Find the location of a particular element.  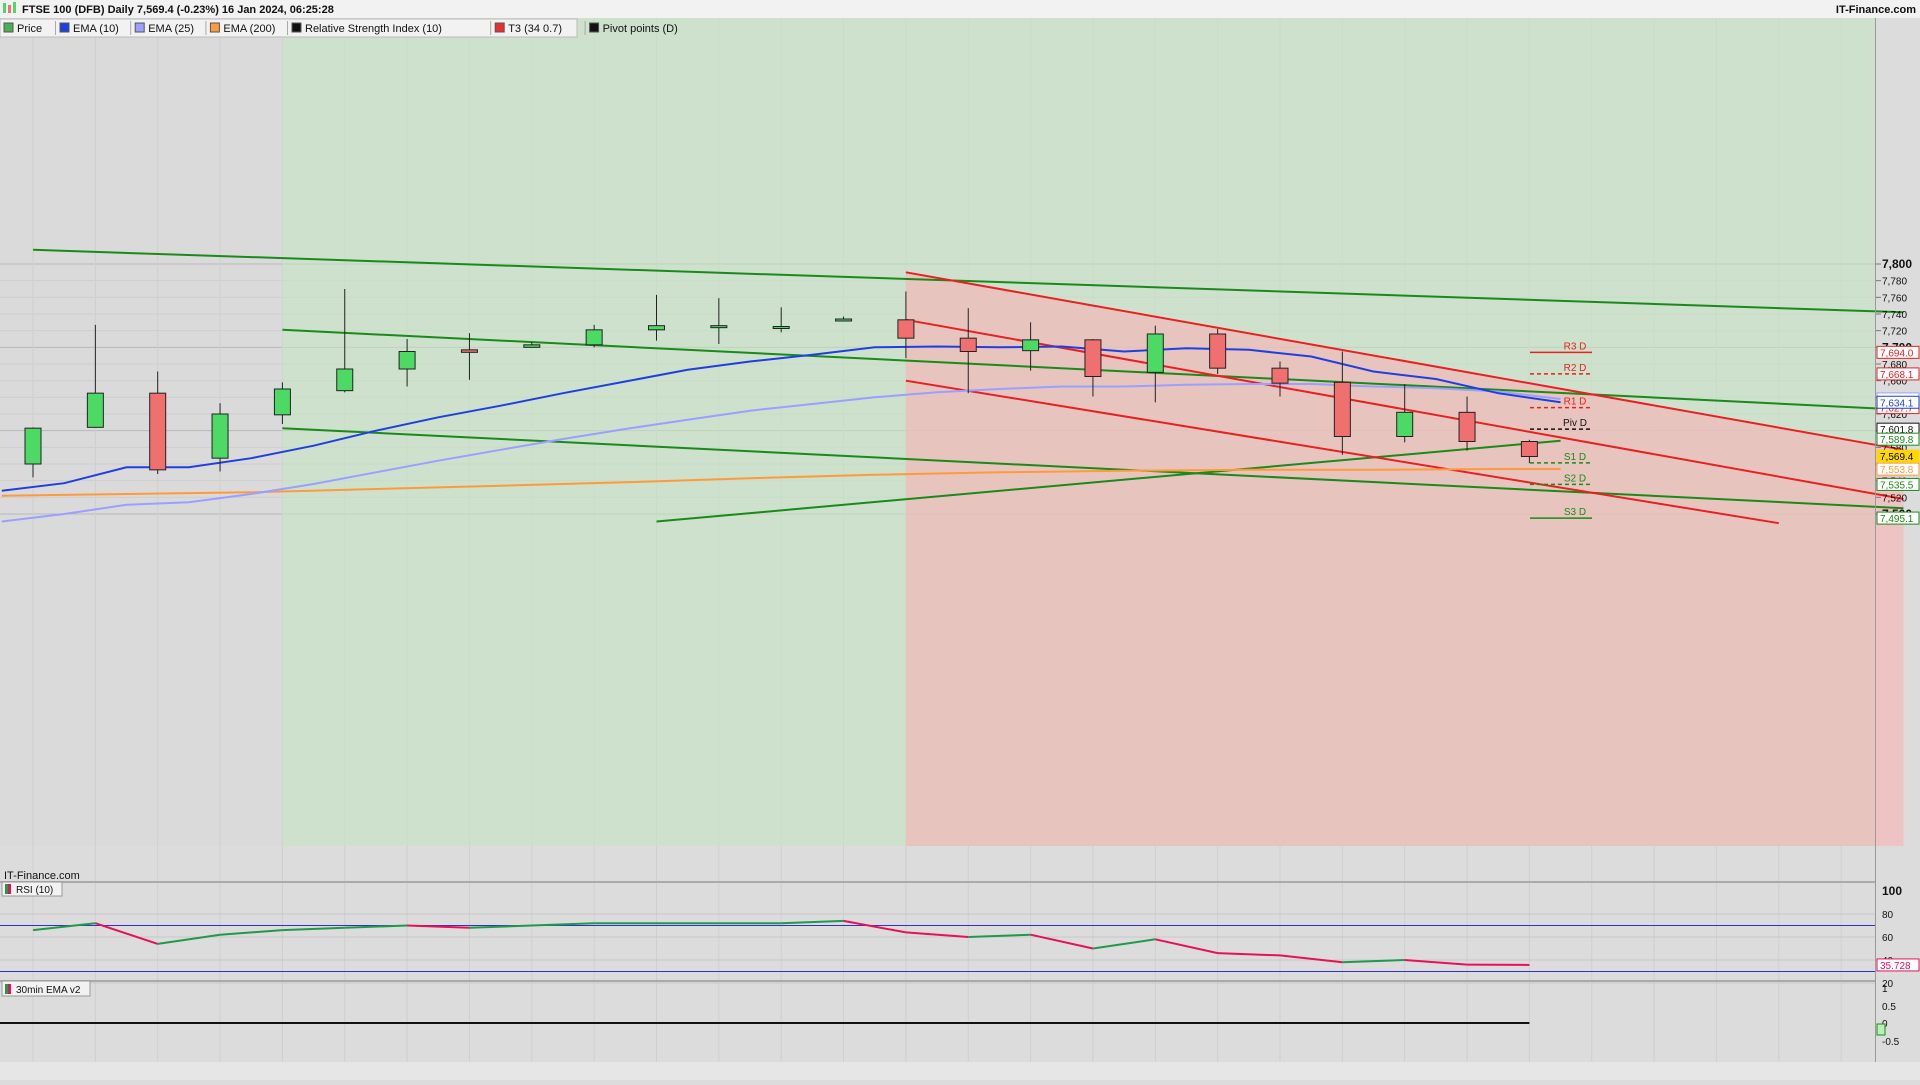

legend-entry: Relative Strength Index (10) is located at coordinates (373, 29).